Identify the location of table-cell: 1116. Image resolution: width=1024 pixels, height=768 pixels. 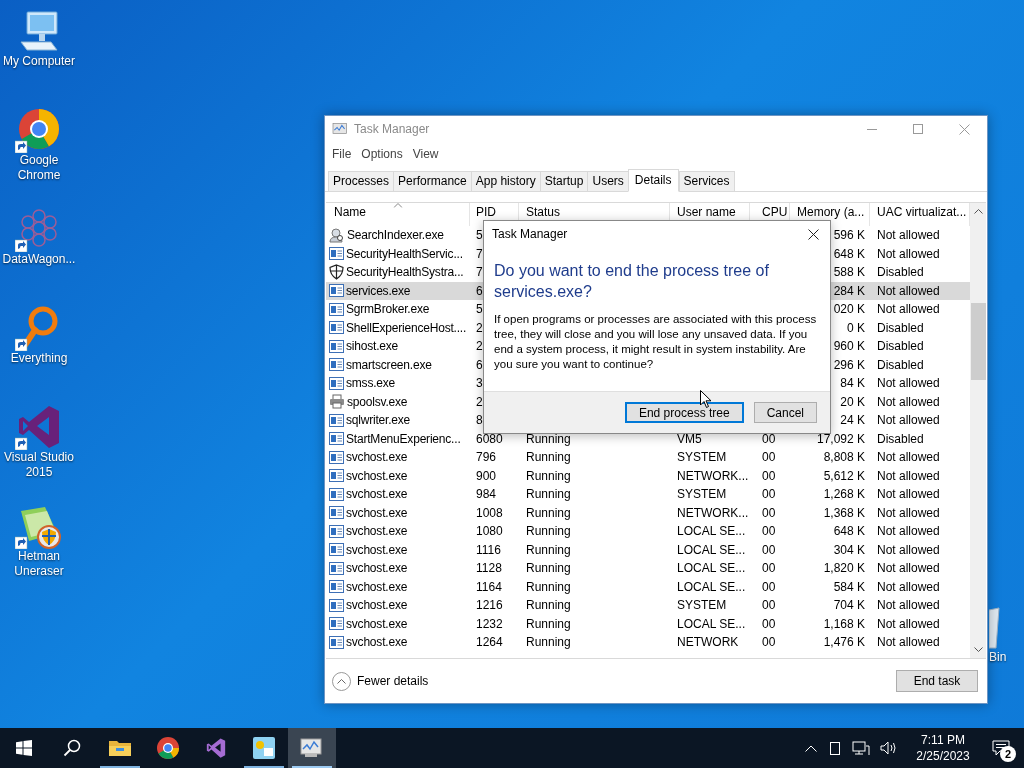
(488, 549).